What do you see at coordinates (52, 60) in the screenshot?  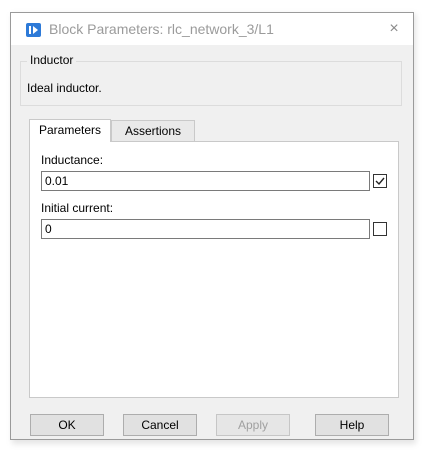 I see `group-legend: Inductor` at bounding box center [52, 60].